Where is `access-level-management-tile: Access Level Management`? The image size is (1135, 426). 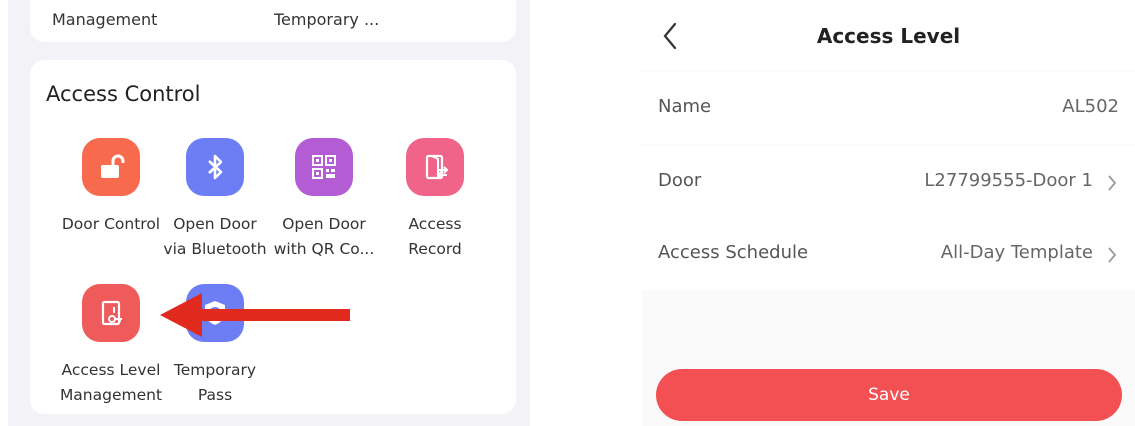
access-level-management-tile: Access Level Management is located at coordinates (111, 346).